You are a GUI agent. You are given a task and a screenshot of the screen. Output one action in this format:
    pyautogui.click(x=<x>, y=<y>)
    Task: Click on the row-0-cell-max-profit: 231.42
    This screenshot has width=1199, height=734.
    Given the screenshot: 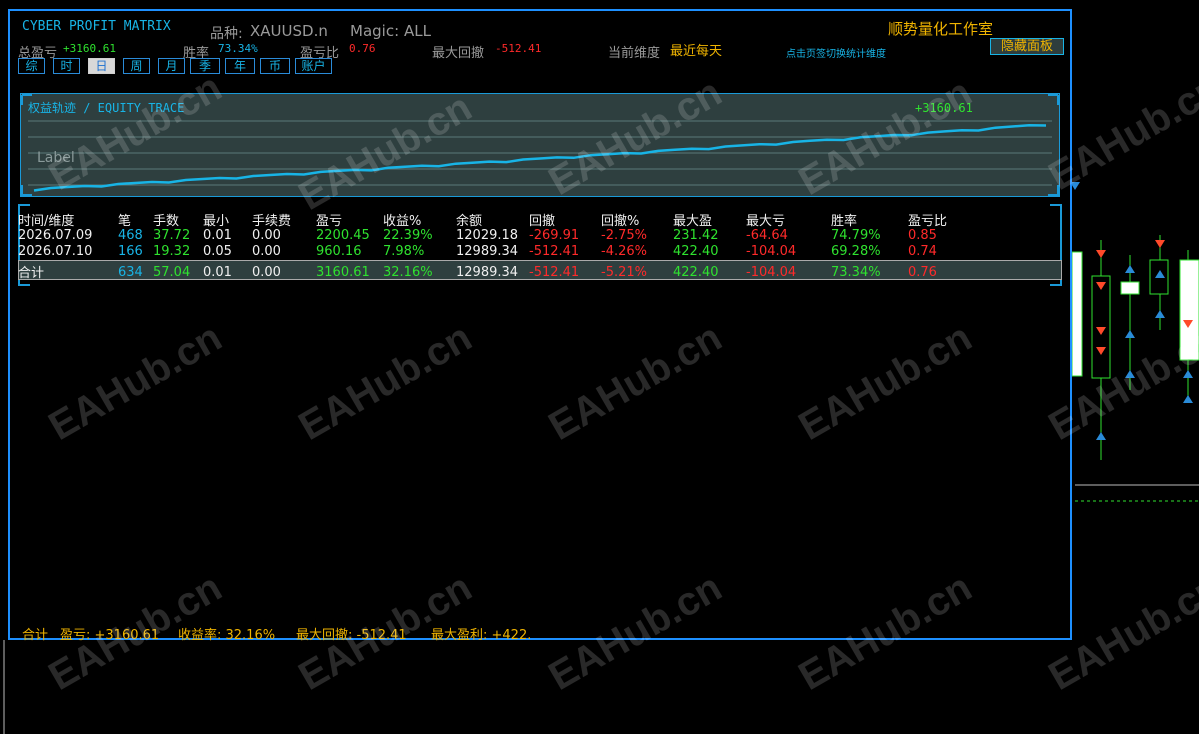 What is the action you would take?
    pyautogui.click(x=696, y=235)
    